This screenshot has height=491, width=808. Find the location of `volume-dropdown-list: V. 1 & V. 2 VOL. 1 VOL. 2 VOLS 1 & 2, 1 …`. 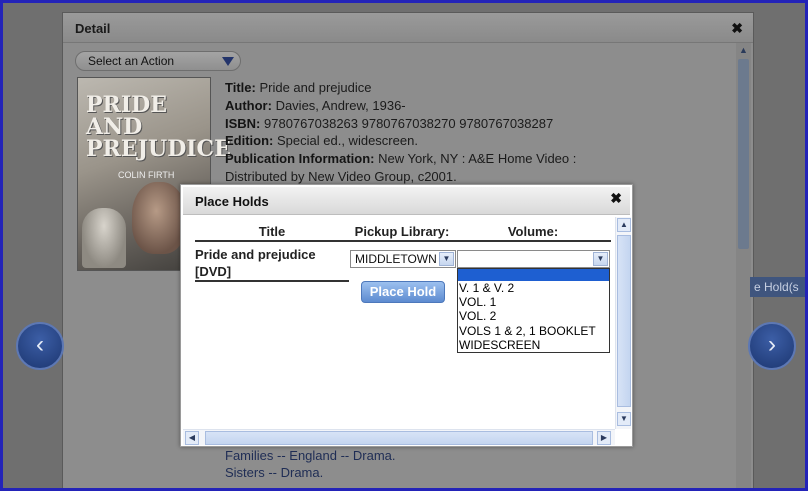

volume-dropdown-list: V. 1 & V. 2 VOL. 1 VOL. 2 VOLS 1 & 2, 1 … is located at coordinates (533, 310).